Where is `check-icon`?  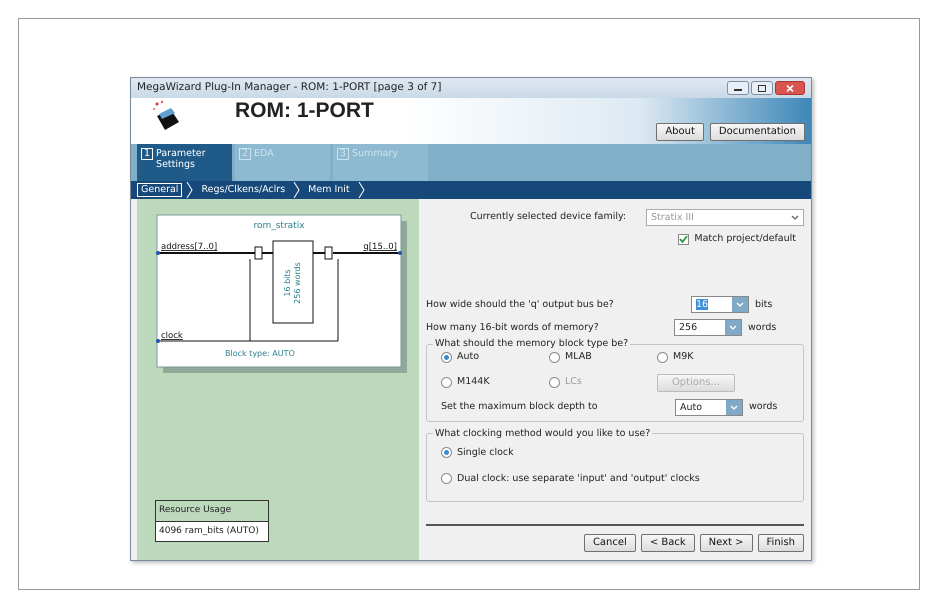 check-icon is located at coordinates (683, 239).